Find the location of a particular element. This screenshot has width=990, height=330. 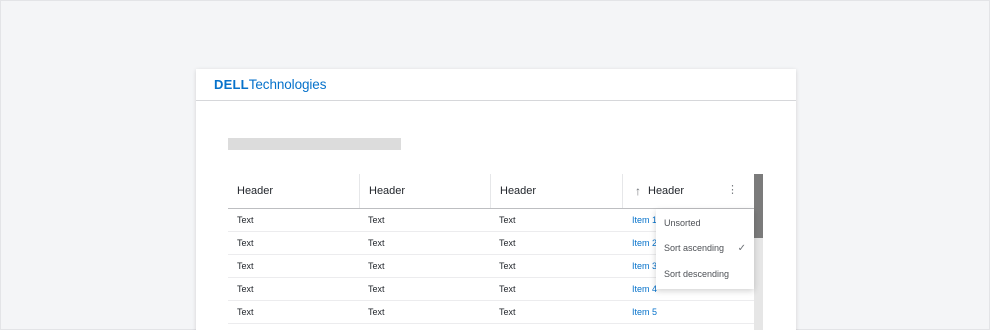

menu-item-label: Unsorted is located at coordinates (682, 222).